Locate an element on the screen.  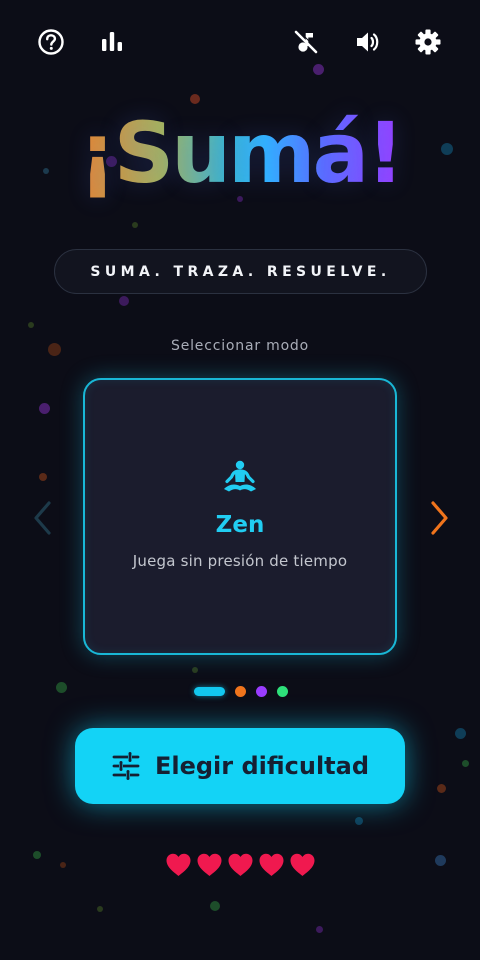
chevron-left-icon is located at coordinates (42, 518).